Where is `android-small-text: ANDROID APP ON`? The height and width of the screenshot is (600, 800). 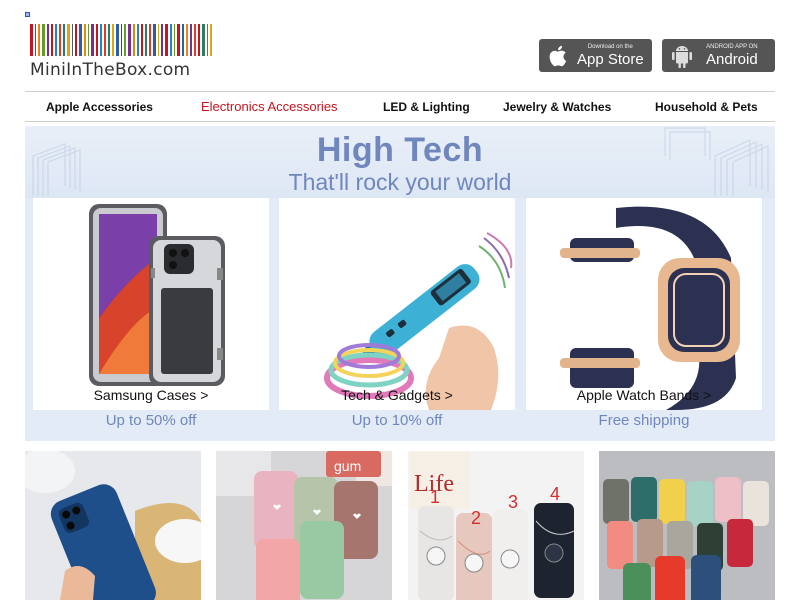 android-small-text: ANDROID APP ON is located at coordinates (732, 47).